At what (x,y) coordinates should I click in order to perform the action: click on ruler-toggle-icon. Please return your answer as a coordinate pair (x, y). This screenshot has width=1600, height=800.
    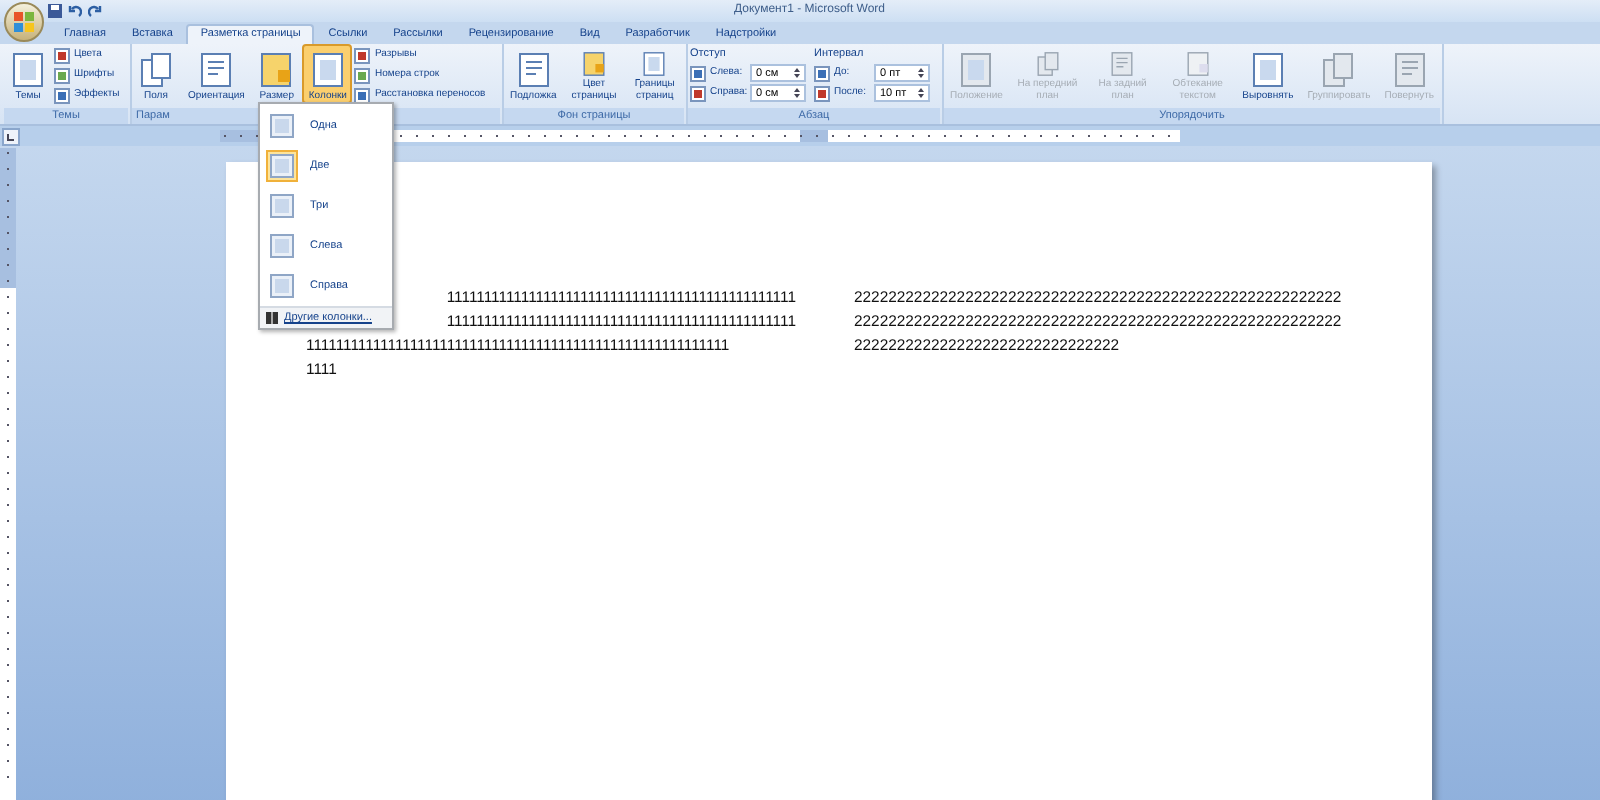
    Looking at the image, I should click on (11, 136).